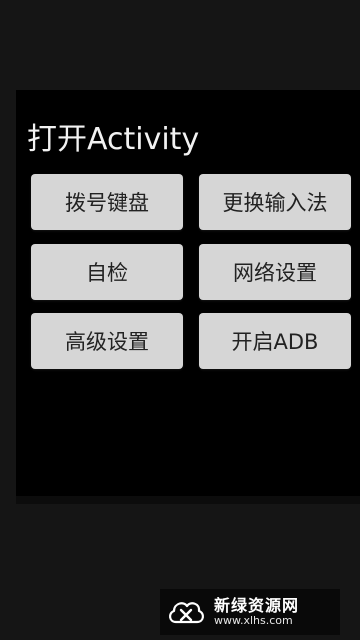 Image resolution: width=360 pixels, height=640 pixels. I want to click on advanced-settings-button-label: 高级设置, so click(107, 342).